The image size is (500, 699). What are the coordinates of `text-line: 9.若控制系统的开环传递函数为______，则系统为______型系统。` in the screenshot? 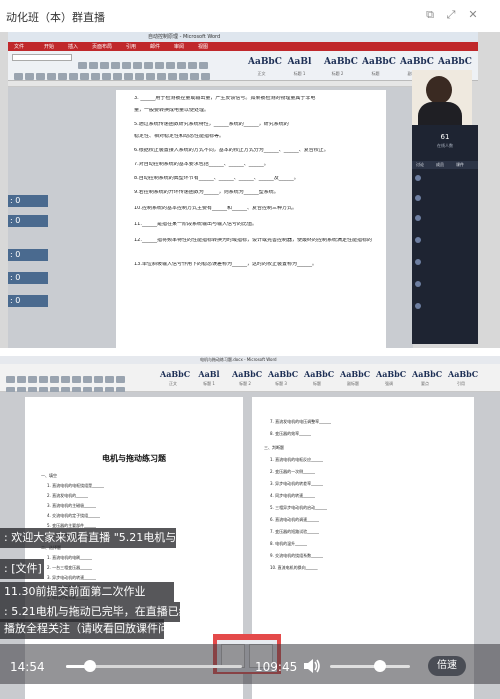 It's located at (206, 192).